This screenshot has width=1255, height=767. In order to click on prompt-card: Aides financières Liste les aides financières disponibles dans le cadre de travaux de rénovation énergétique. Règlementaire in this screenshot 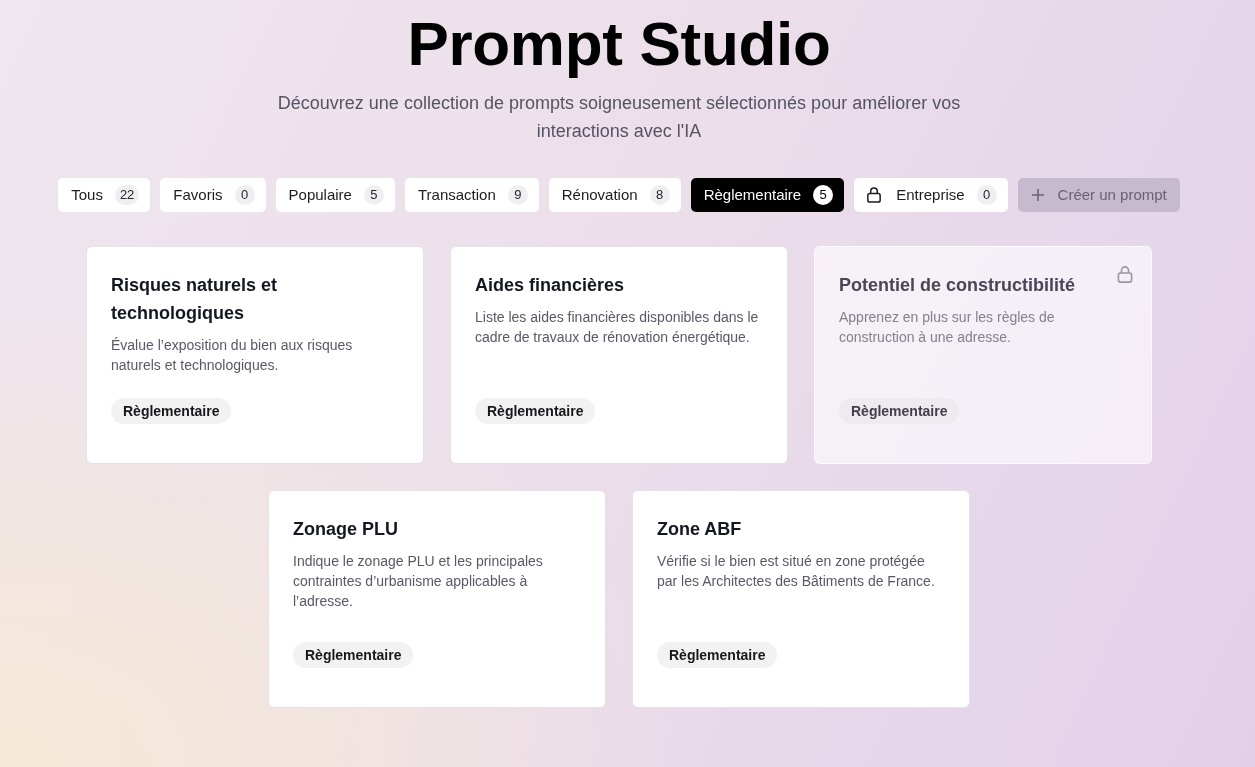, I will do `click(619, 355)`.